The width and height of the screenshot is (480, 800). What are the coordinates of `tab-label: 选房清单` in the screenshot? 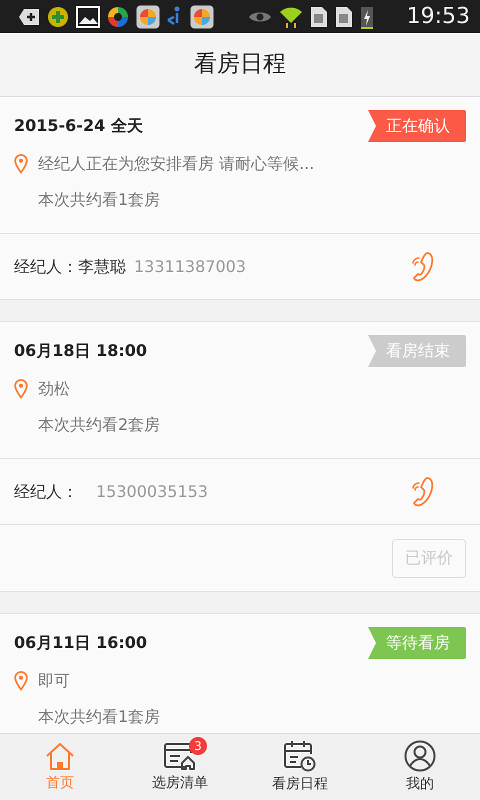 It's located at (180, 783).